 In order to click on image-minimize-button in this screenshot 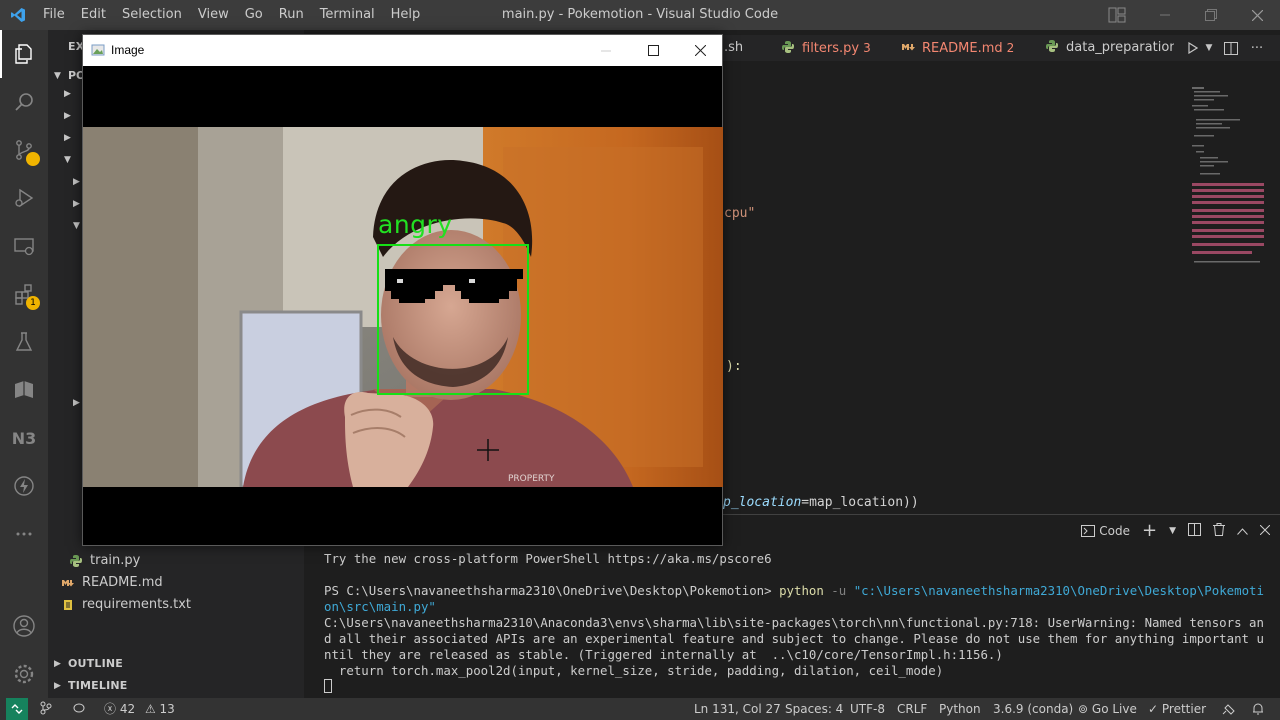, I will do `click(606, 50)`.